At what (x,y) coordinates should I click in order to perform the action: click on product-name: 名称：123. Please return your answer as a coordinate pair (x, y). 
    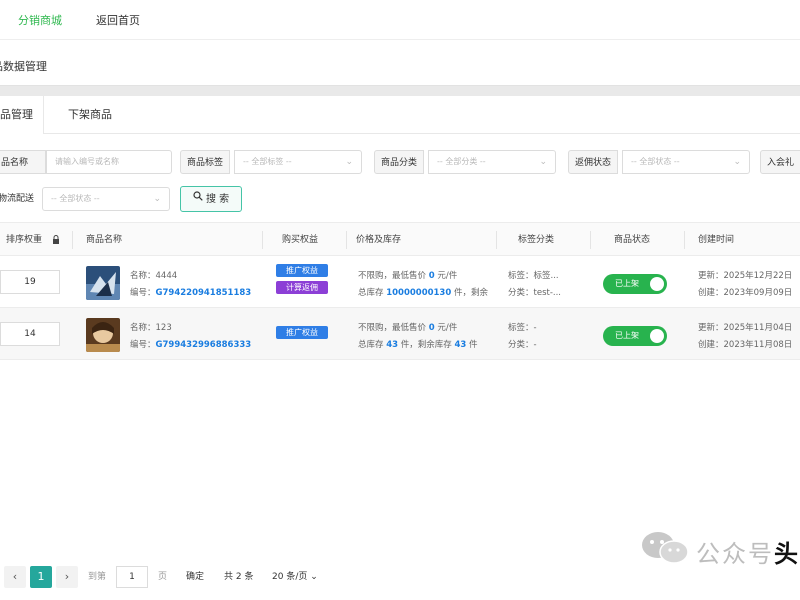
    Looking at the image, I should click on (151, 328).